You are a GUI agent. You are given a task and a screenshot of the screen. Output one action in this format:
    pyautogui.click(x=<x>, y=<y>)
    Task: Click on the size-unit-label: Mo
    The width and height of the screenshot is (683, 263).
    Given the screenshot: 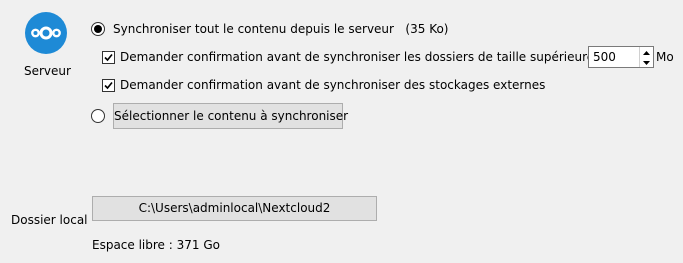 What is the action you would take?
    pyautogui.click(x=665, y=57)
    